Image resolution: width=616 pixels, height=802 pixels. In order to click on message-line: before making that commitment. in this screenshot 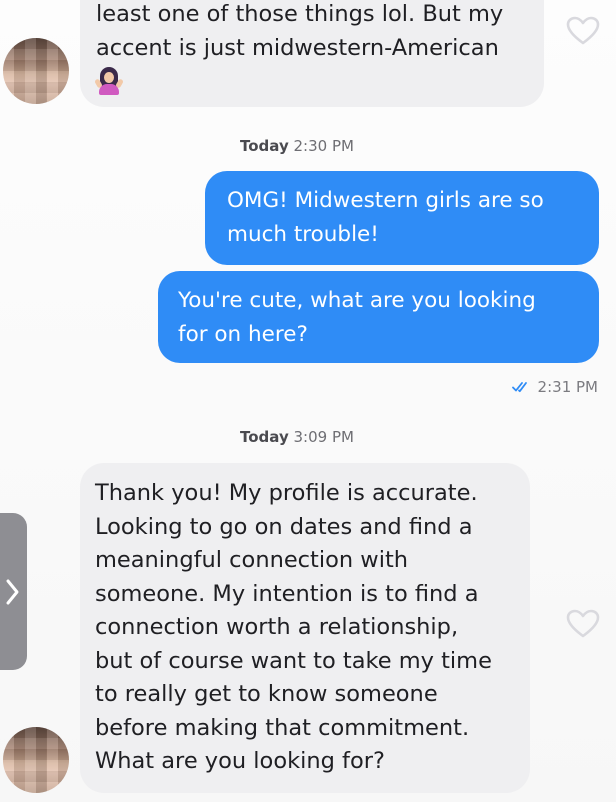, I will do `click(282, 727)`.